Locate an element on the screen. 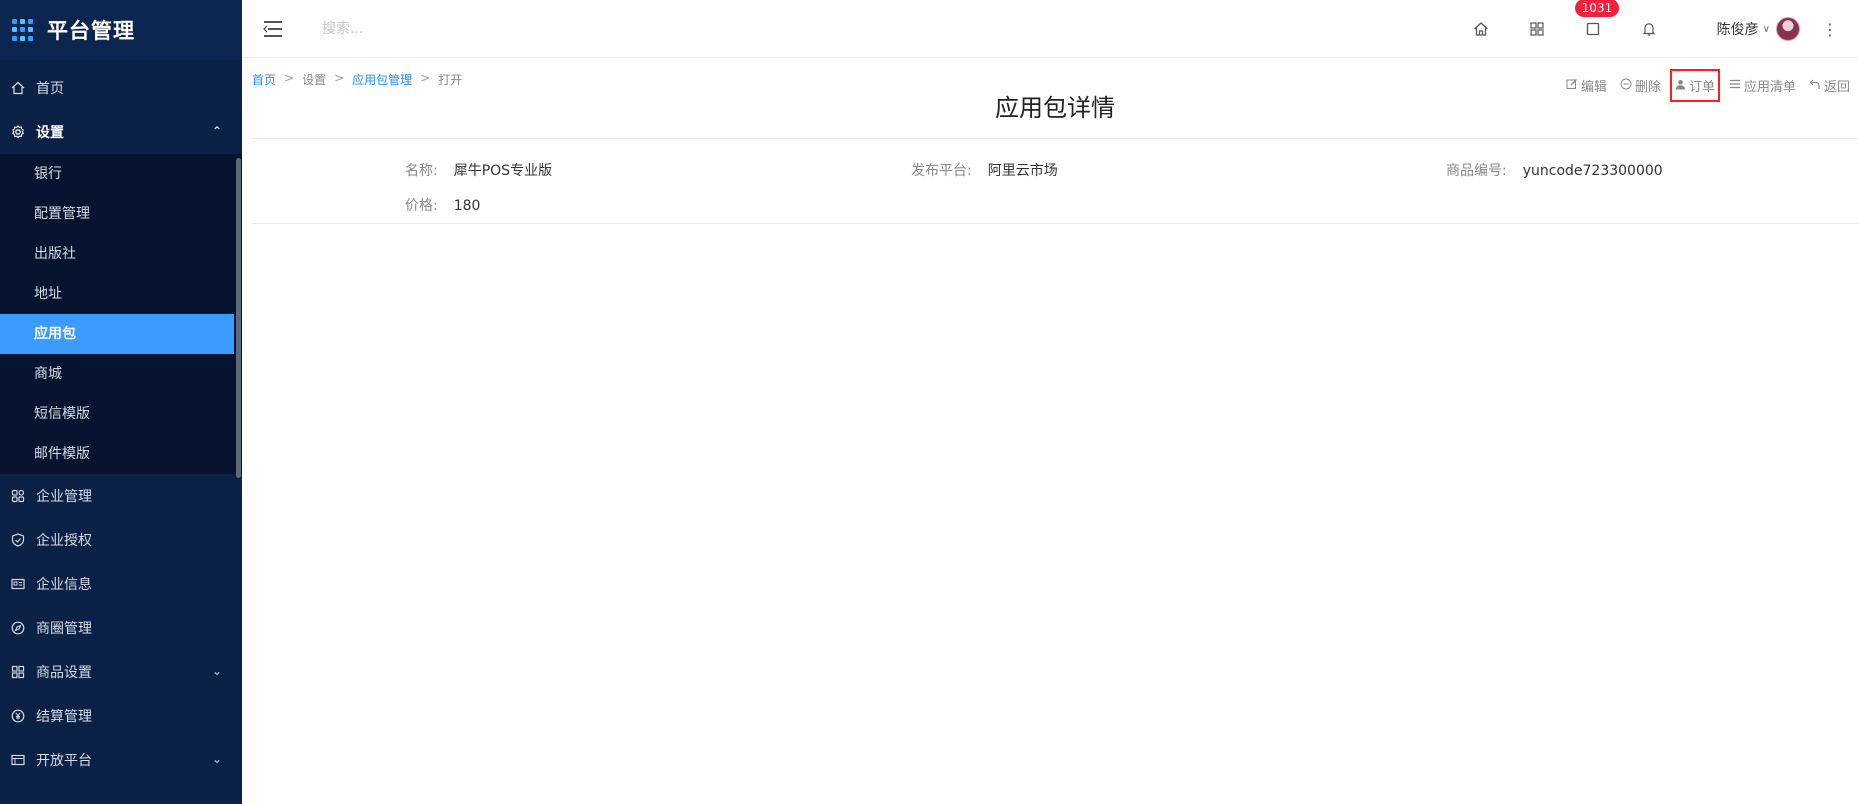  yen-icon is located at coordinates (18, 716).